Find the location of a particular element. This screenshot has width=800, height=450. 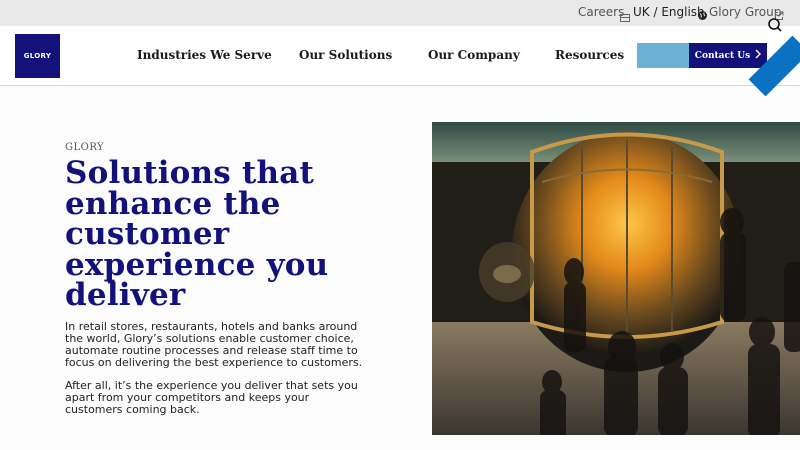

briefcase-icon is located at coordinates (625, 16).